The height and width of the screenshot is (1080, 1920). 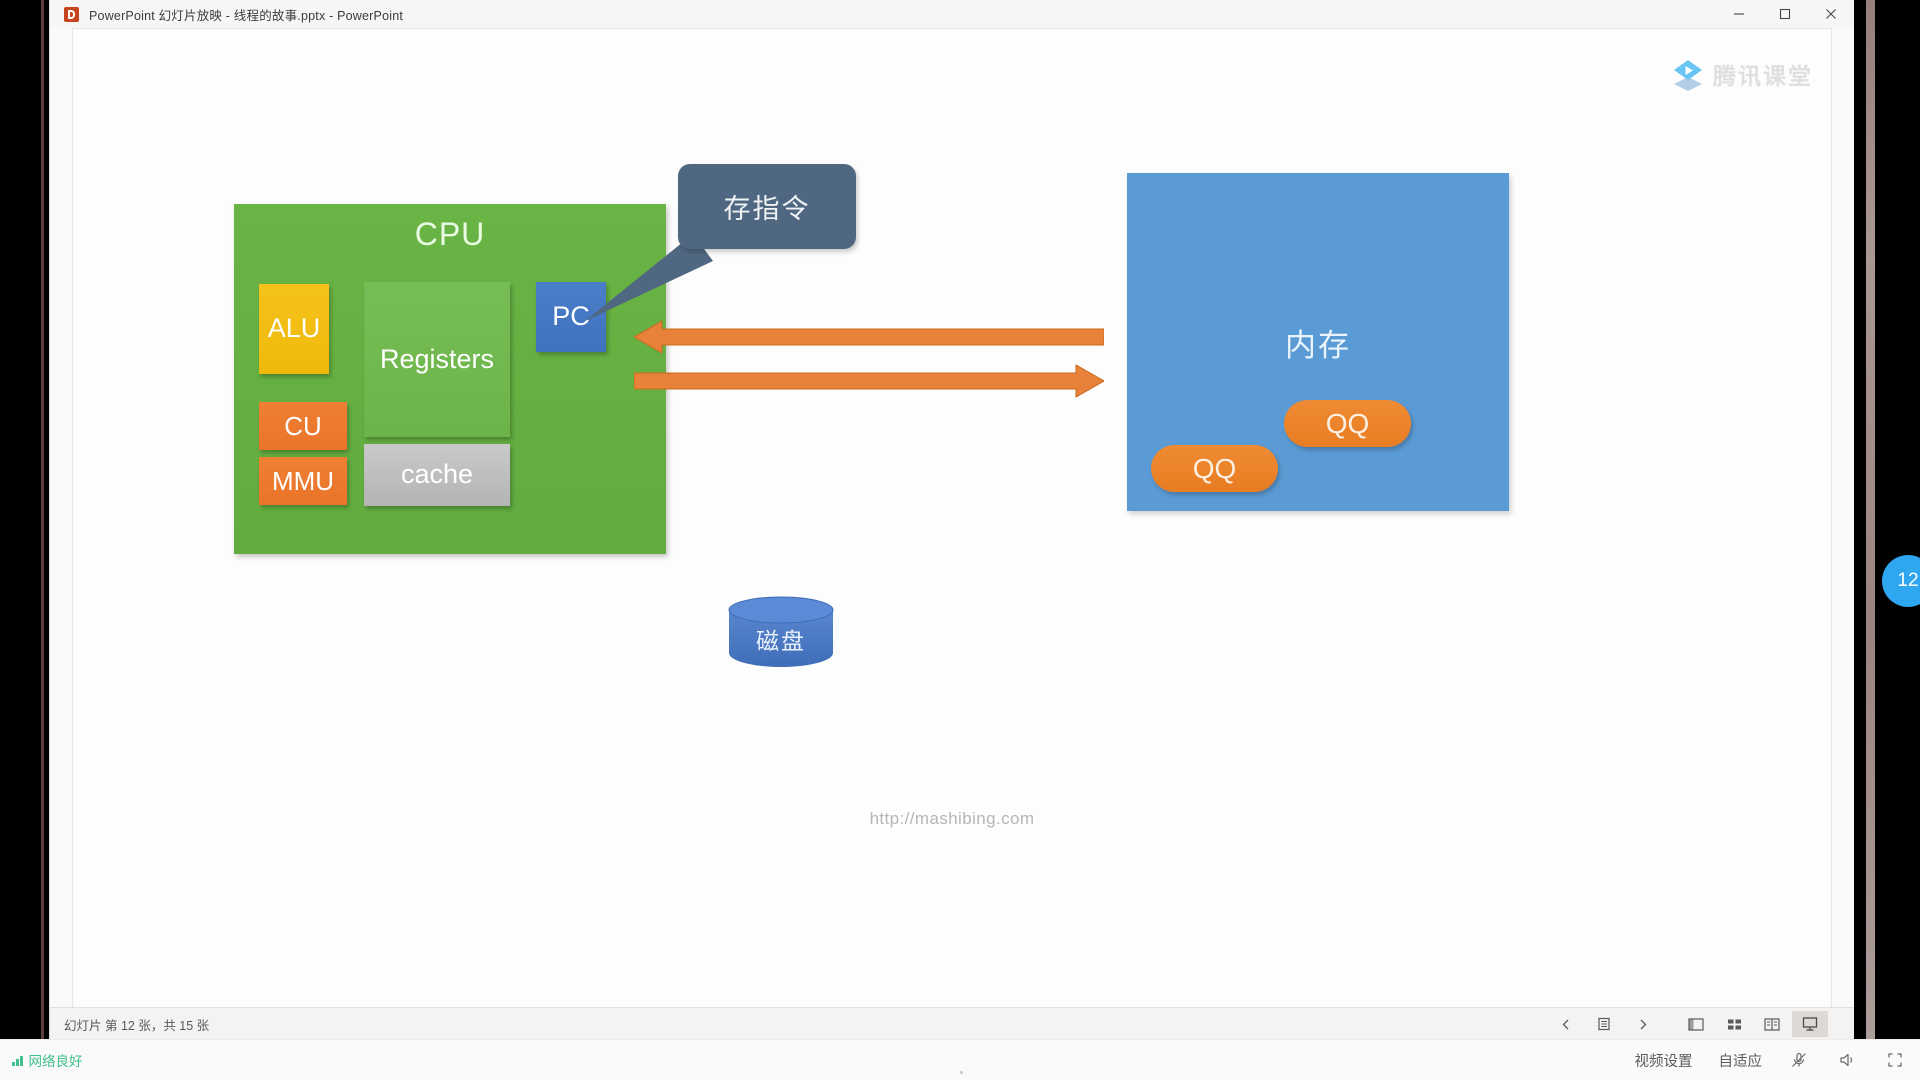 I want to click on cpu-block-cu: CU, so click(x=303, y=426).